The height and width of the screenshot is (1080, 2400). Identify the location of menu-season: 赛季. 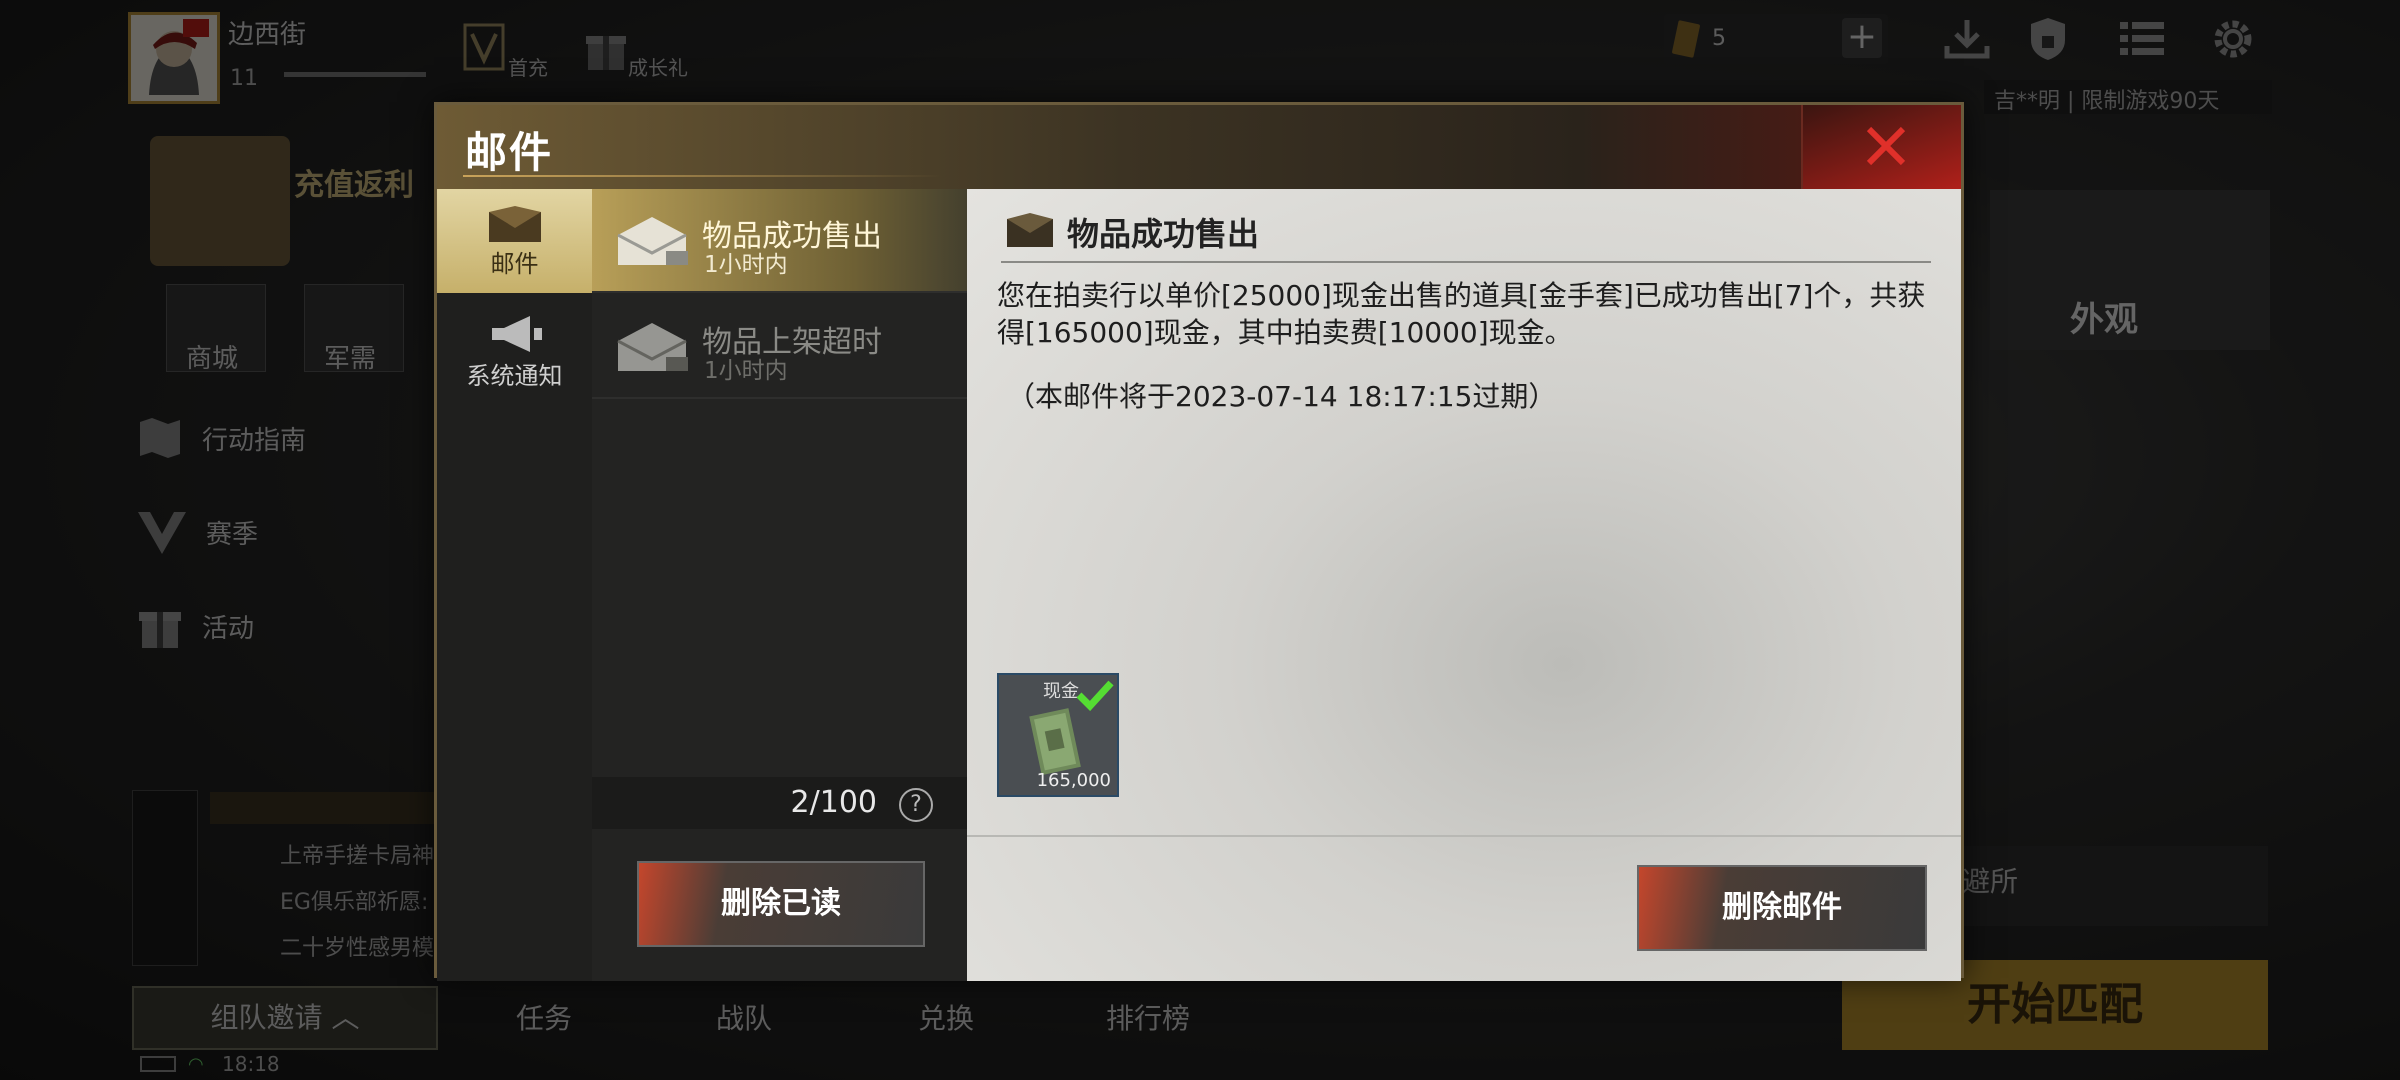
(281, 532).